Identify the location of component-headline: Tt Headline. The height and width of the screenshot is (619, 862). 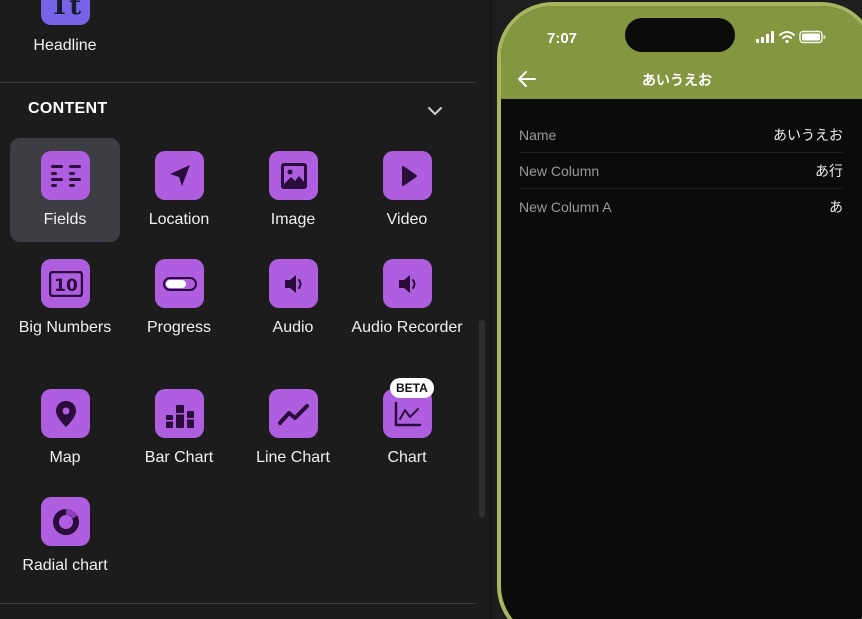
(65, 35).